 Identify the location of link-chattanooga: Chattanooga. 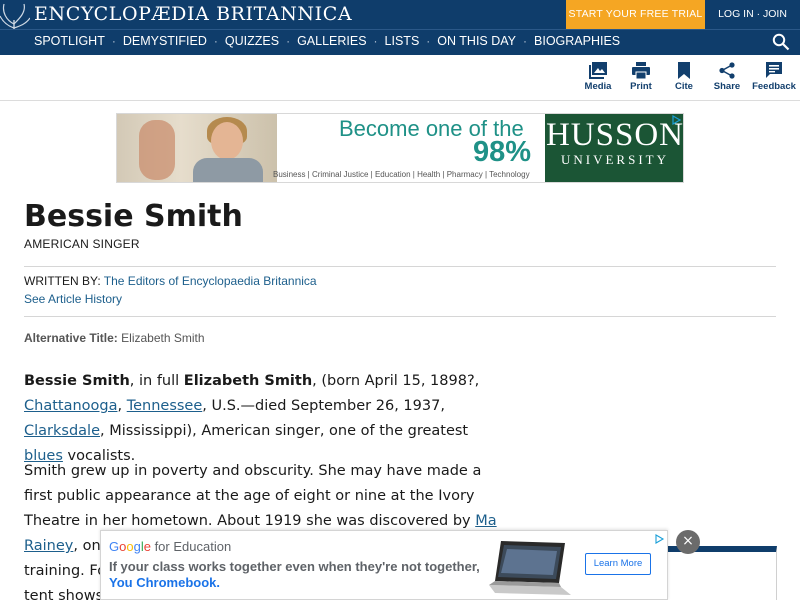
(70, 406).